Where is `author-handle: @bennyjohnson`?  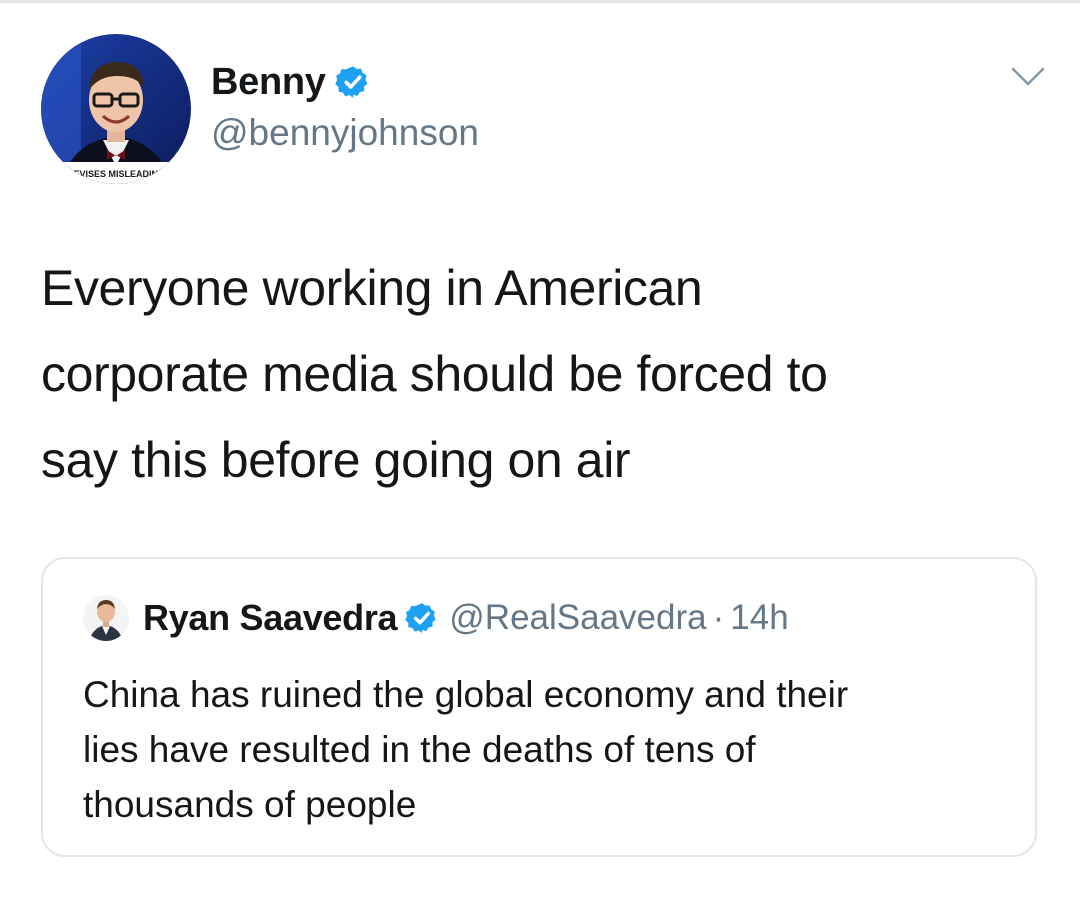 author-handle: @bennyjohnson is located at coordinates (345, 133).